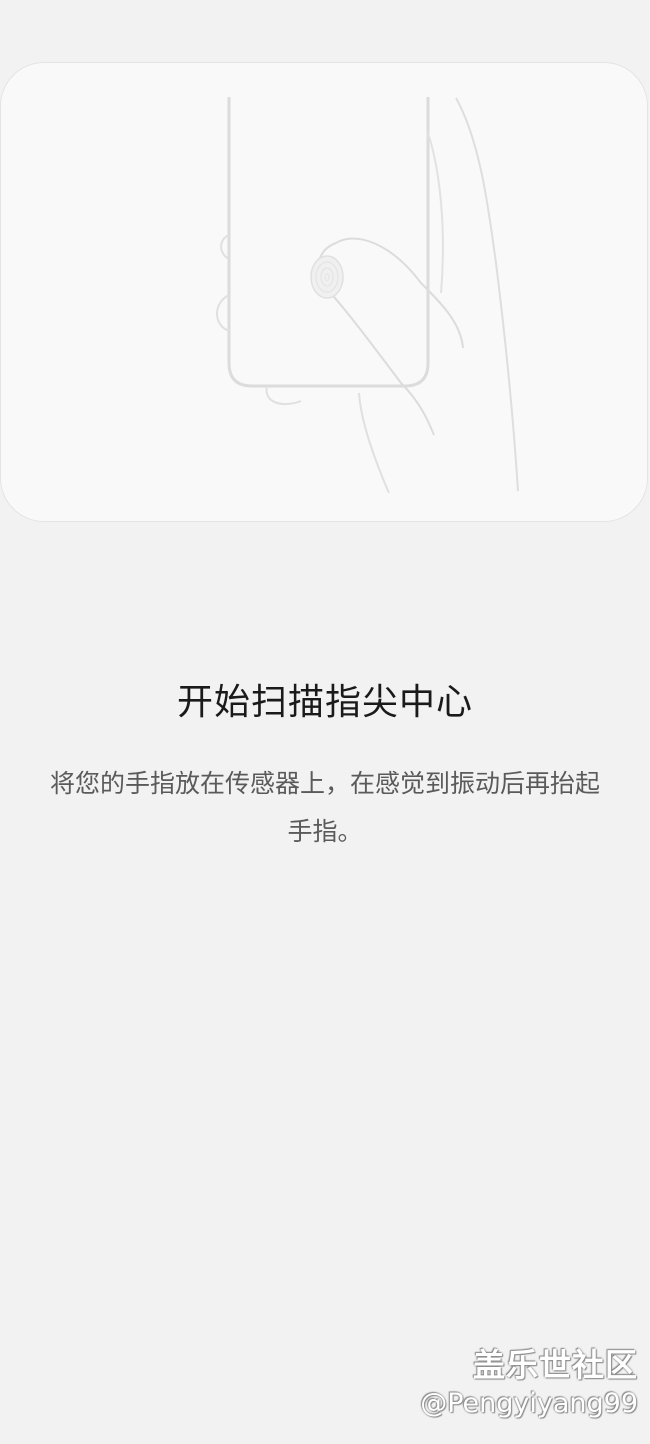 The width and height of the screenshot is (650, 1444). I want to click on fingerprint-icon, so click(327, 277).